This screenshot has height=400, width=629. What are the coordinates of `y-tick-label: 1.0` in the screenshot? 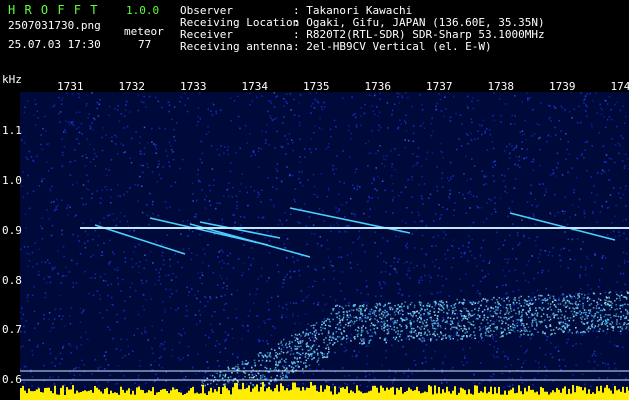 It's located at (12, 180).